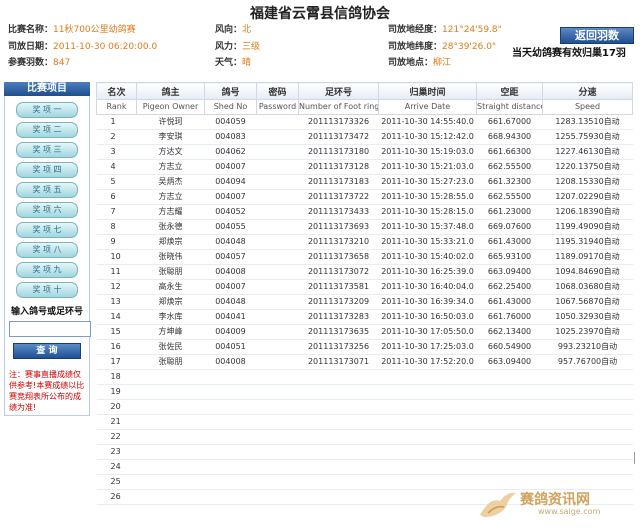  What do you see at coordinates (47, 190) in the screenshot?
I see `sidebar-item-award-5: 奖 项 五` at bounding box center [47, 190].